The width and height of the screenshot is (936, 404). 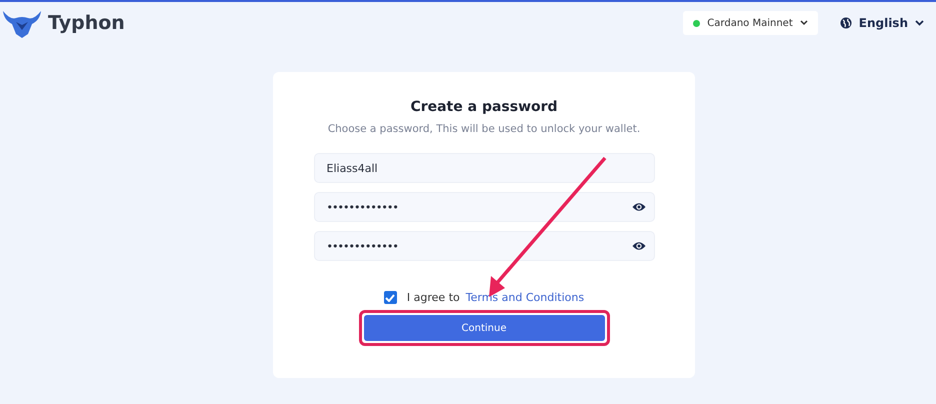 What do you see at coordinates (525, 297) in the screenshot?
I see `terms-link: Terms and Conditions` at bounding box center [525, 297].